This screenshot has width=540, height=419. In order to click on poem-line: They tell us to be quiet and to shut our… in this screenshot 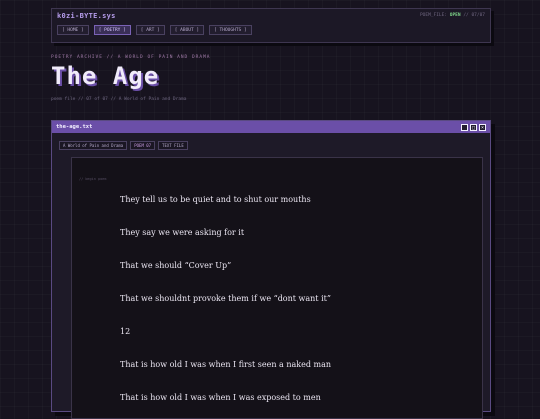, I will do `click(215, 199)`.